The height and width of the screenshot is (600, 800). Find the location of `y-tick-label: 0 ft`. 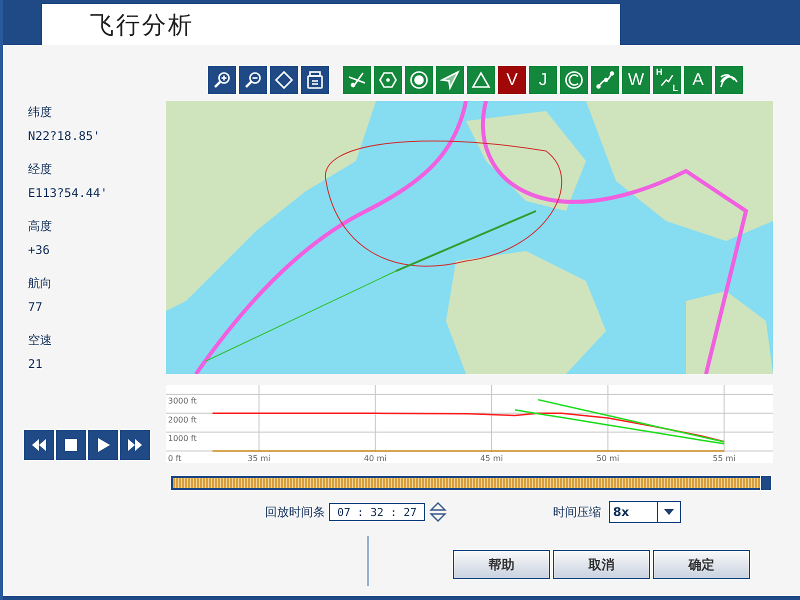

y-tick-label: 0 ft is located at coordinates (175, 458).